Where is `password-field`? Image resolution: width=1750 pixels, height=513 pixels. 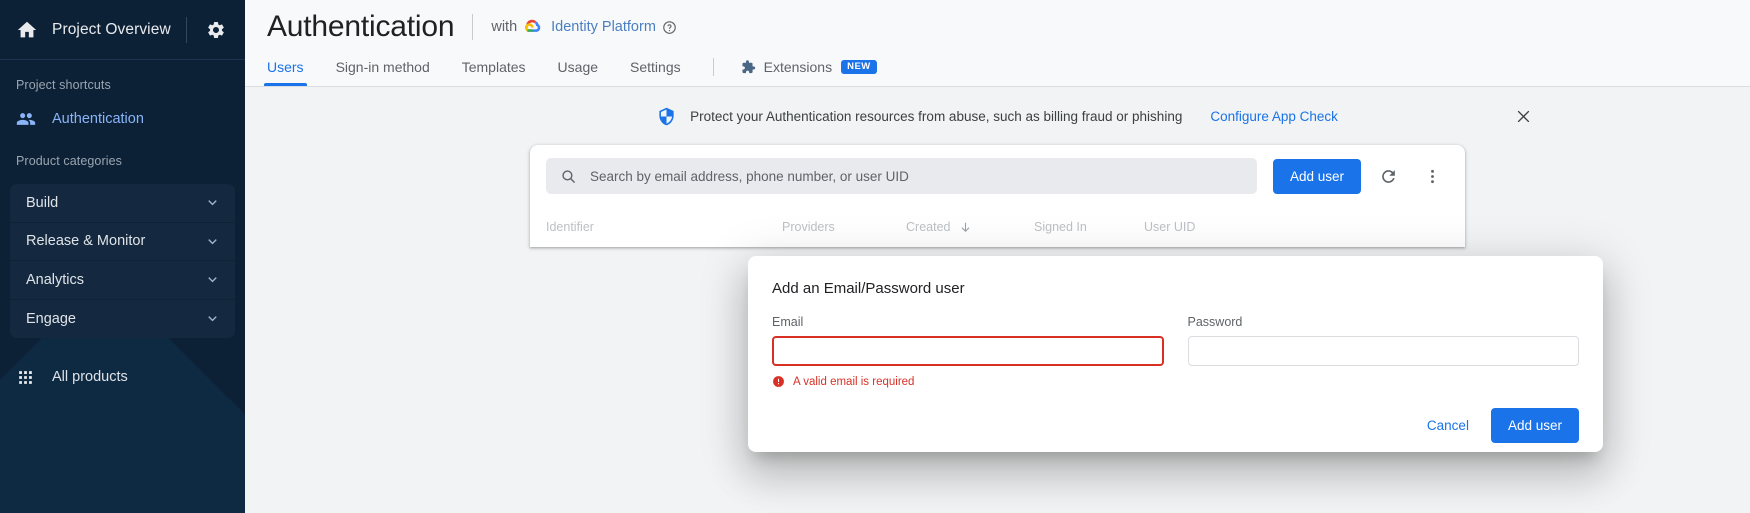
password-field is located at coordinates (1383, 351).